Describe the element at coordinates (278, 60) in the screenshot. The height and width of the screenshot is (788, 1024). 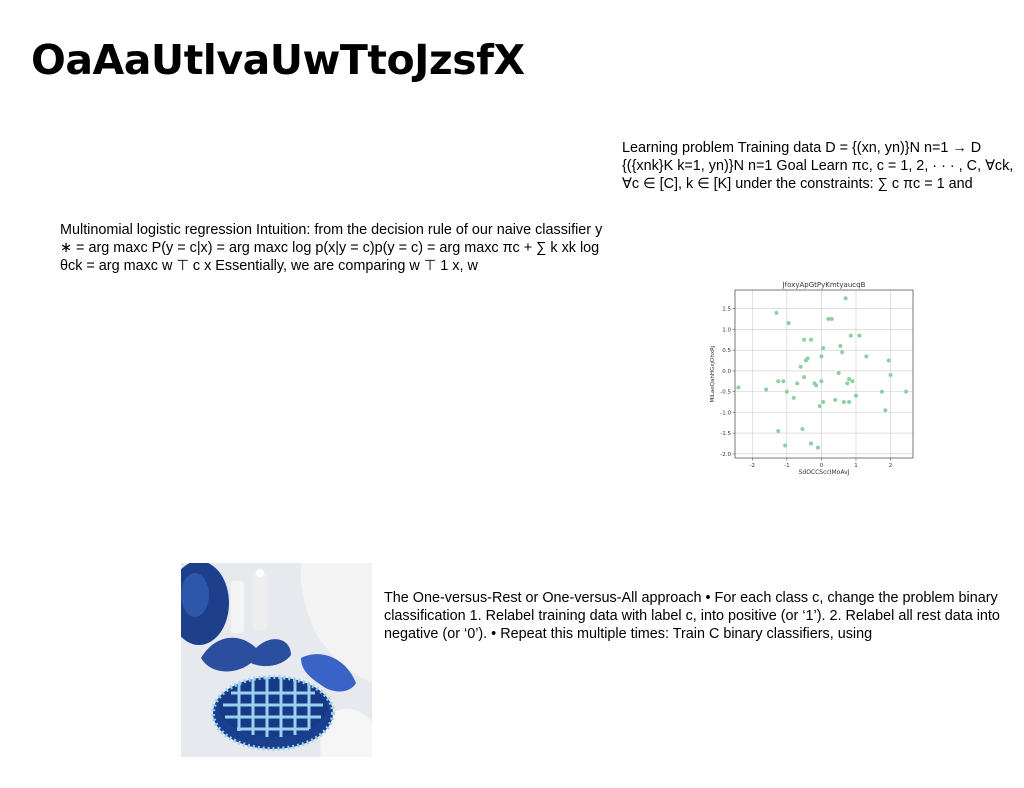
I see `slide-title: OaAaUtlvaUwTtoJzsfX` at that location.